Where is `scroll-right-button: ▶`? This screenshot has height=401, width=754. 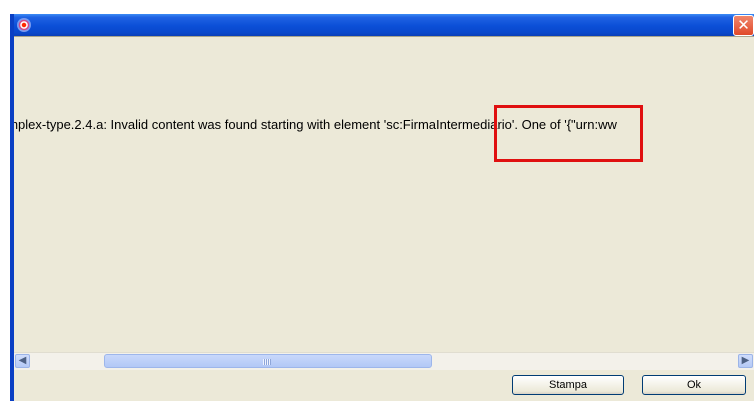 scroll-right-button: ▶ is located at coordinates (745, 361).